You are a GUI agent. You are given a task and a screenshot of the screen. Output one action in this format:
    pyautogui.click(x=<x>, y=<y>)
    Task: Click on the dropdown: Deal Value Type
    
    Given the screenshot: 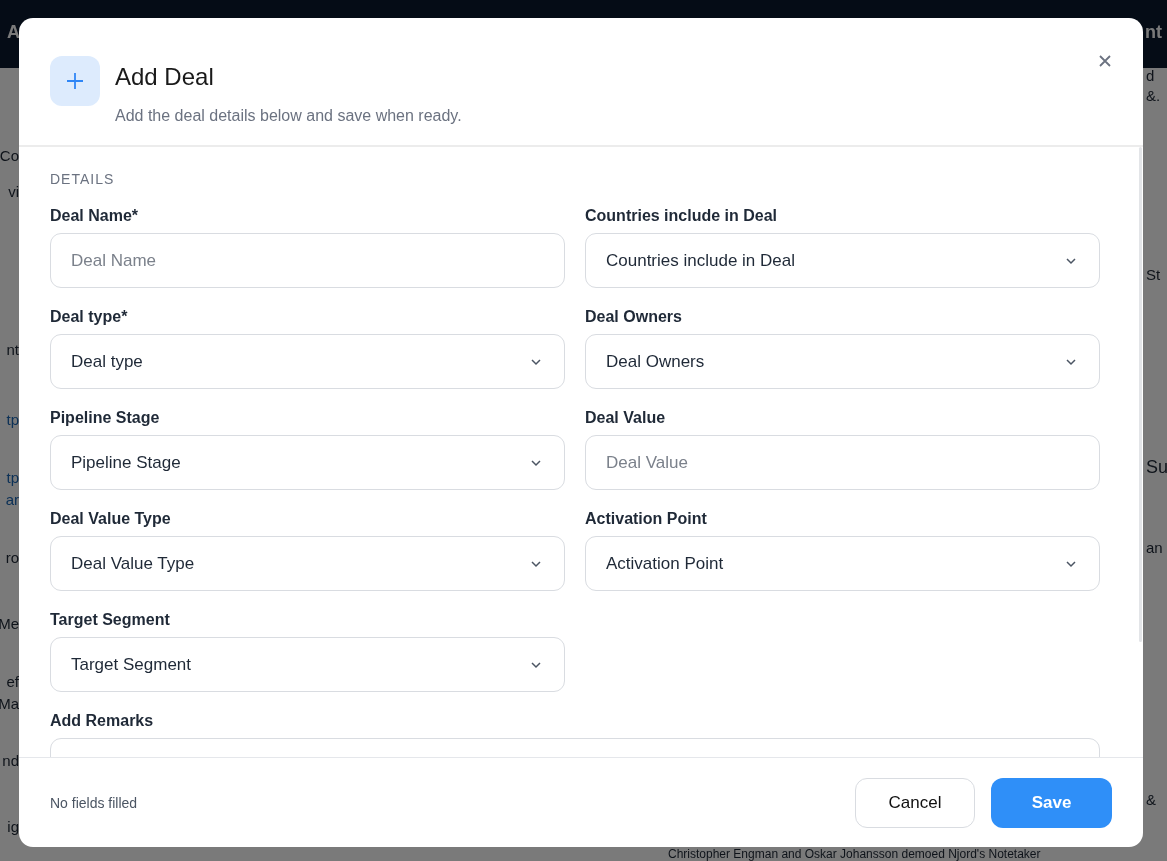 What is the action you would take?
    pyautogui.click(x=307, y=563)
    